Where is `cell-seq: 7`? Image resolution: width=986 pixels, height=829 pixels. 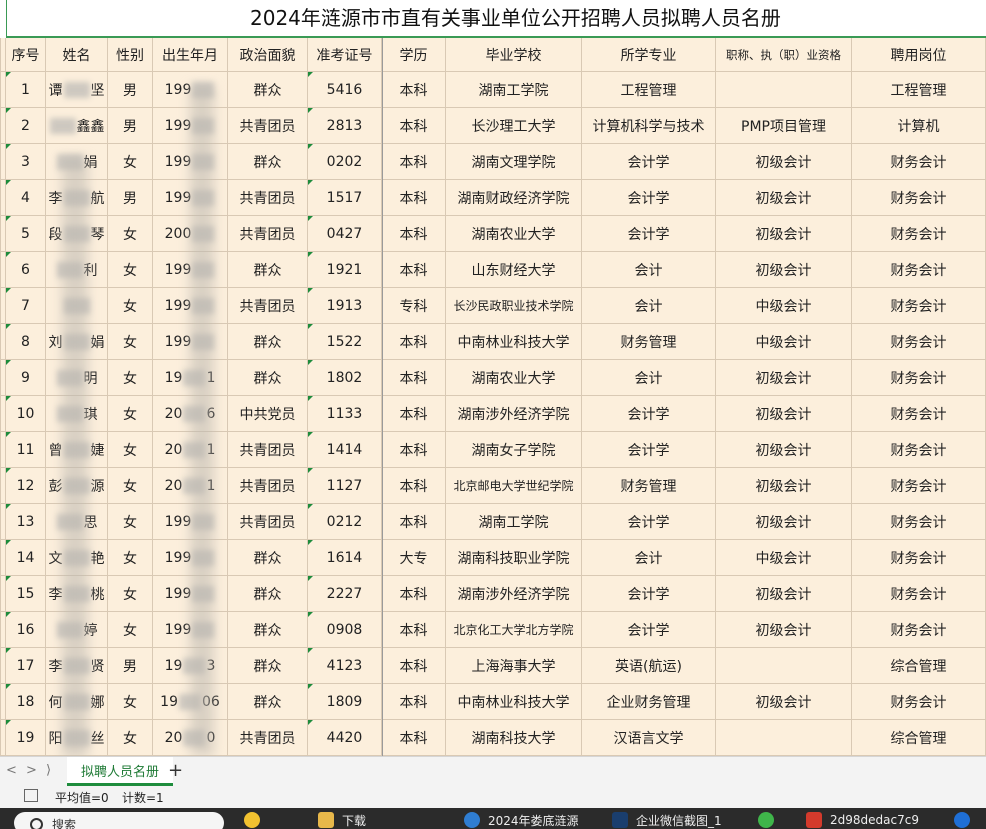 cell-seq: 7 is located at coordinates (26, 306).